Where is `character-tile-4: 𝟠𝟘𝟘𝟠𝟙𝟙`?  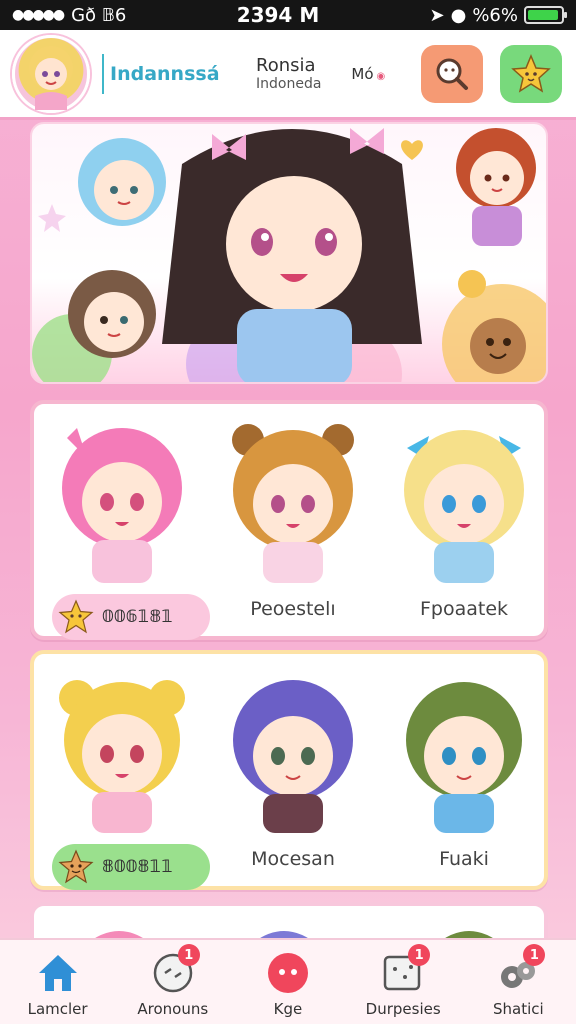
character-tile-4: 𝟠𝟘𝟘𝟠𝟙𝟙 is located at coordinates (126, 779).